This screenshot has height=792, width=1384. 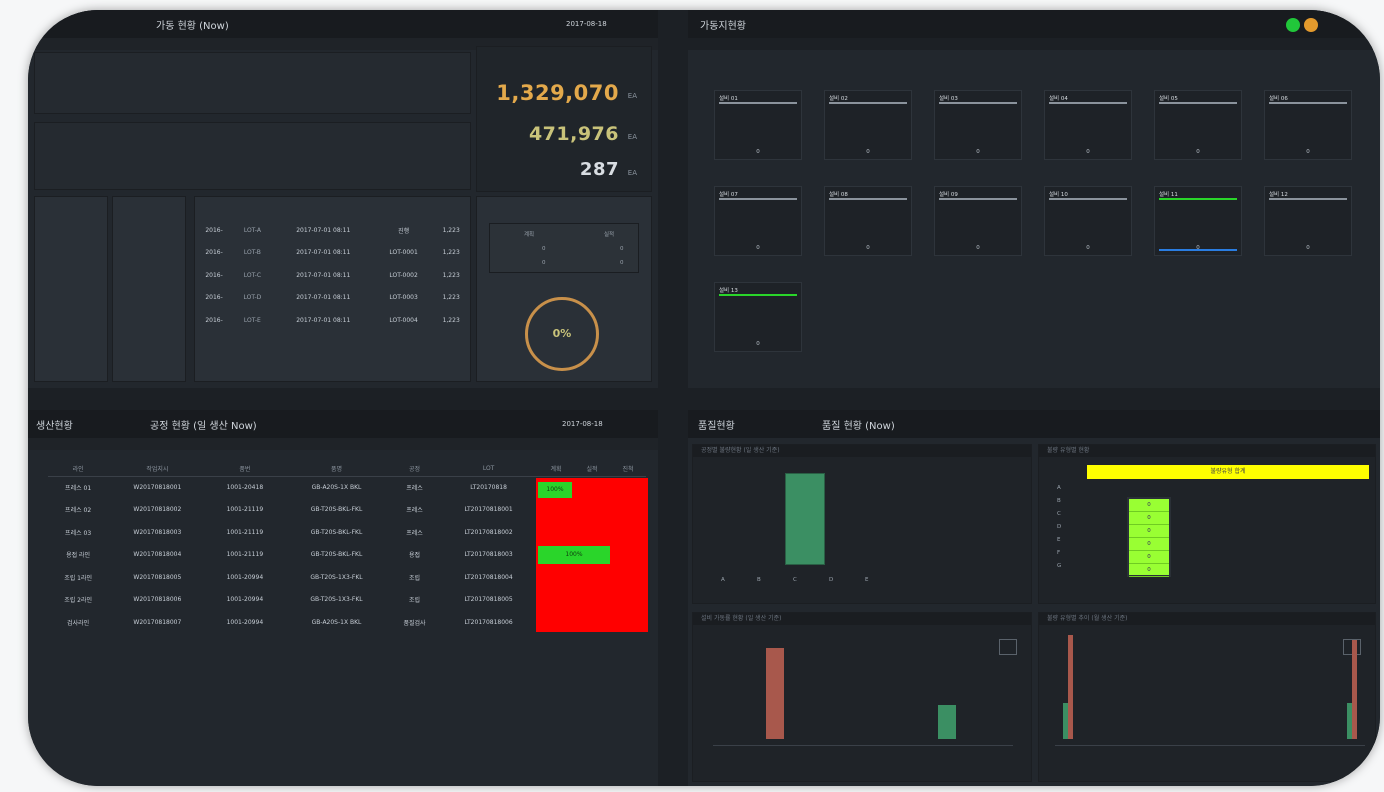 What do you see at coordinates (245, 510) in the screenshot?
I see `table-cell: 1001-21119` at bounding box center [245, 510].